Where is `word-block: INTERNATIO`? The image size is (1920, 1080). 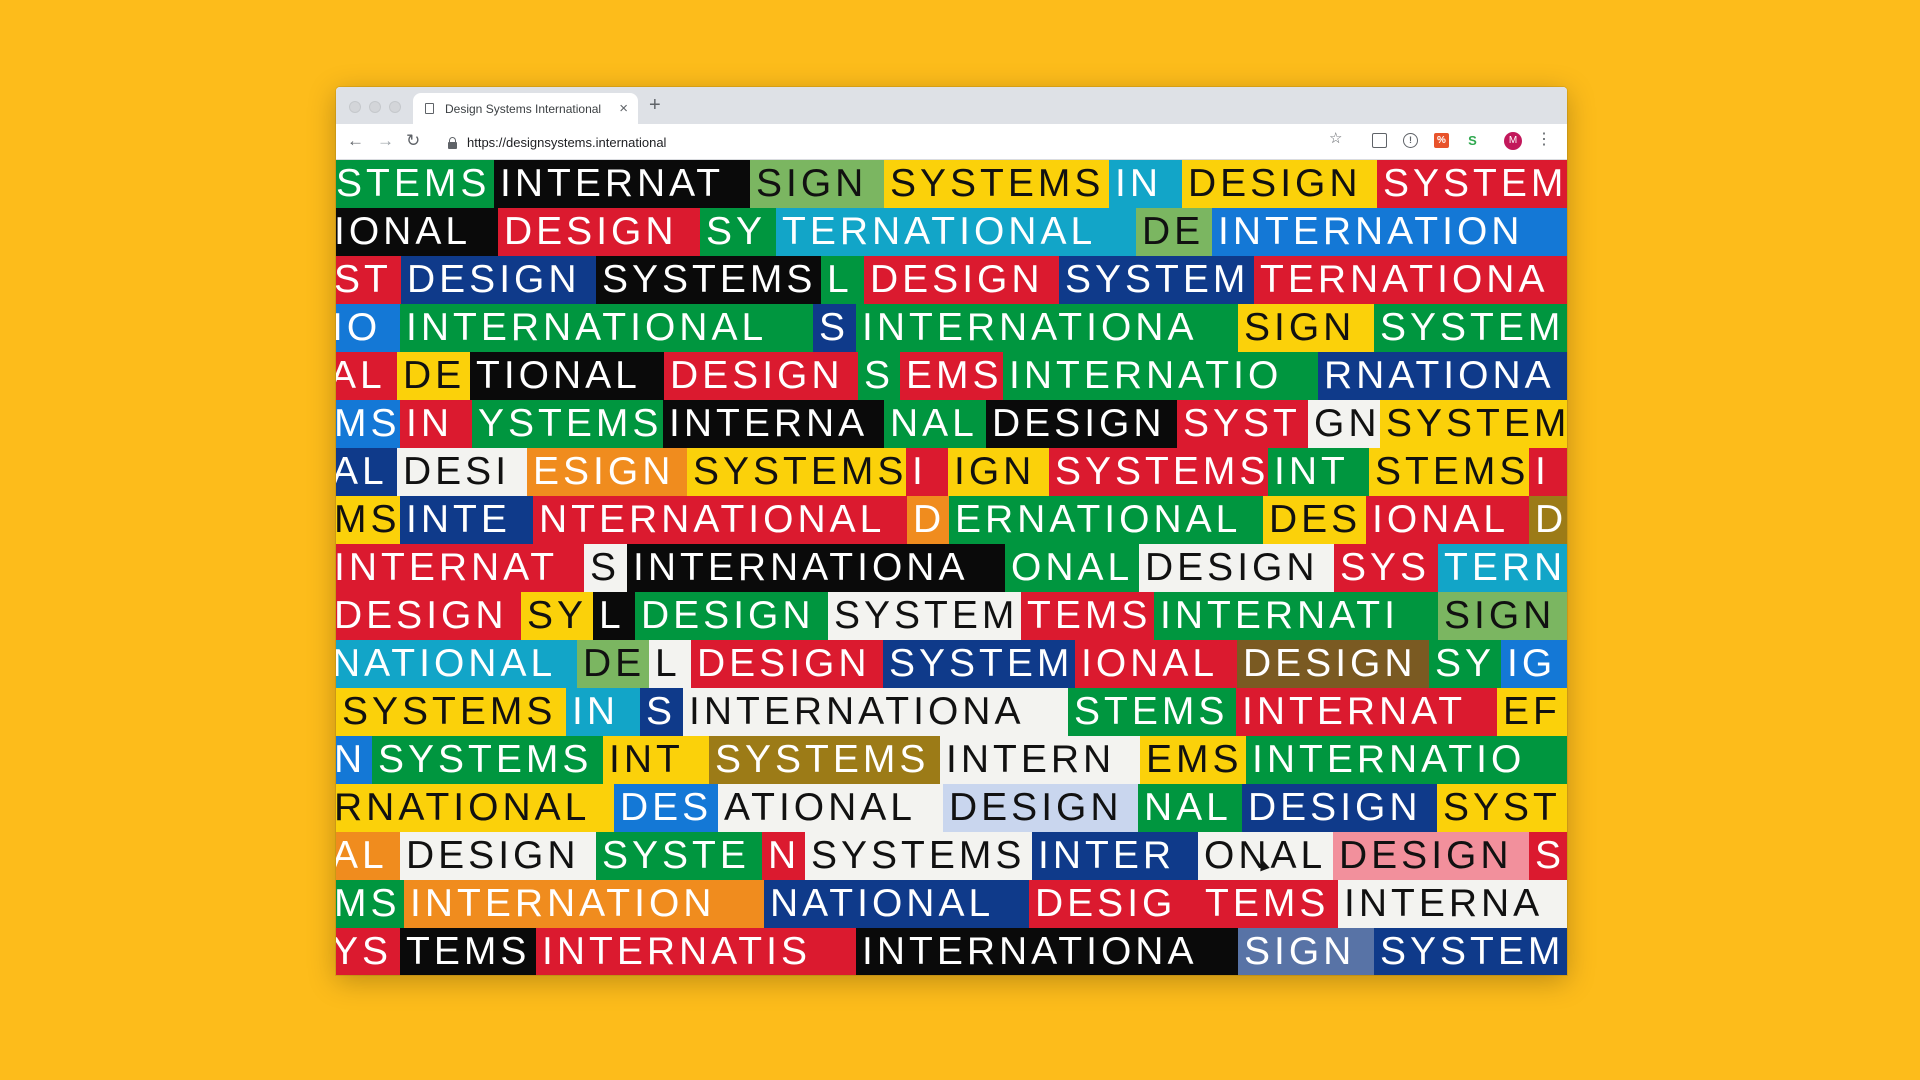 word-block: INTERNATIO is located at coordinates (1406, 760).